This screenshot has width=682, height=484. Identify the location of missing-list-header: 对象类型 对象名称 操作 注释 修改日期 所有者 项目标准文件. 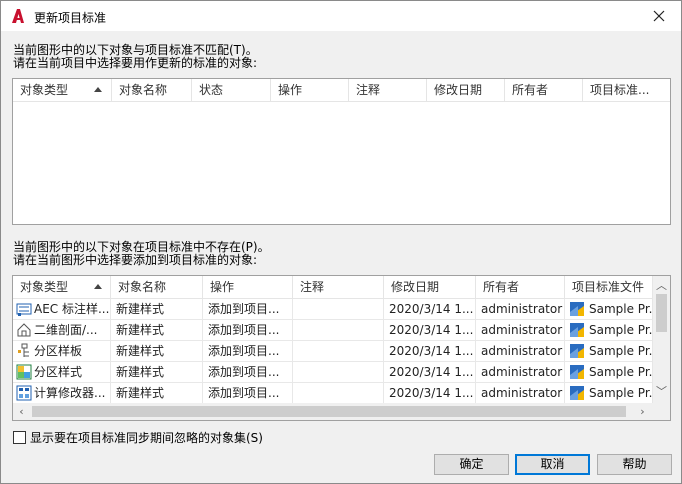
(341, 287).